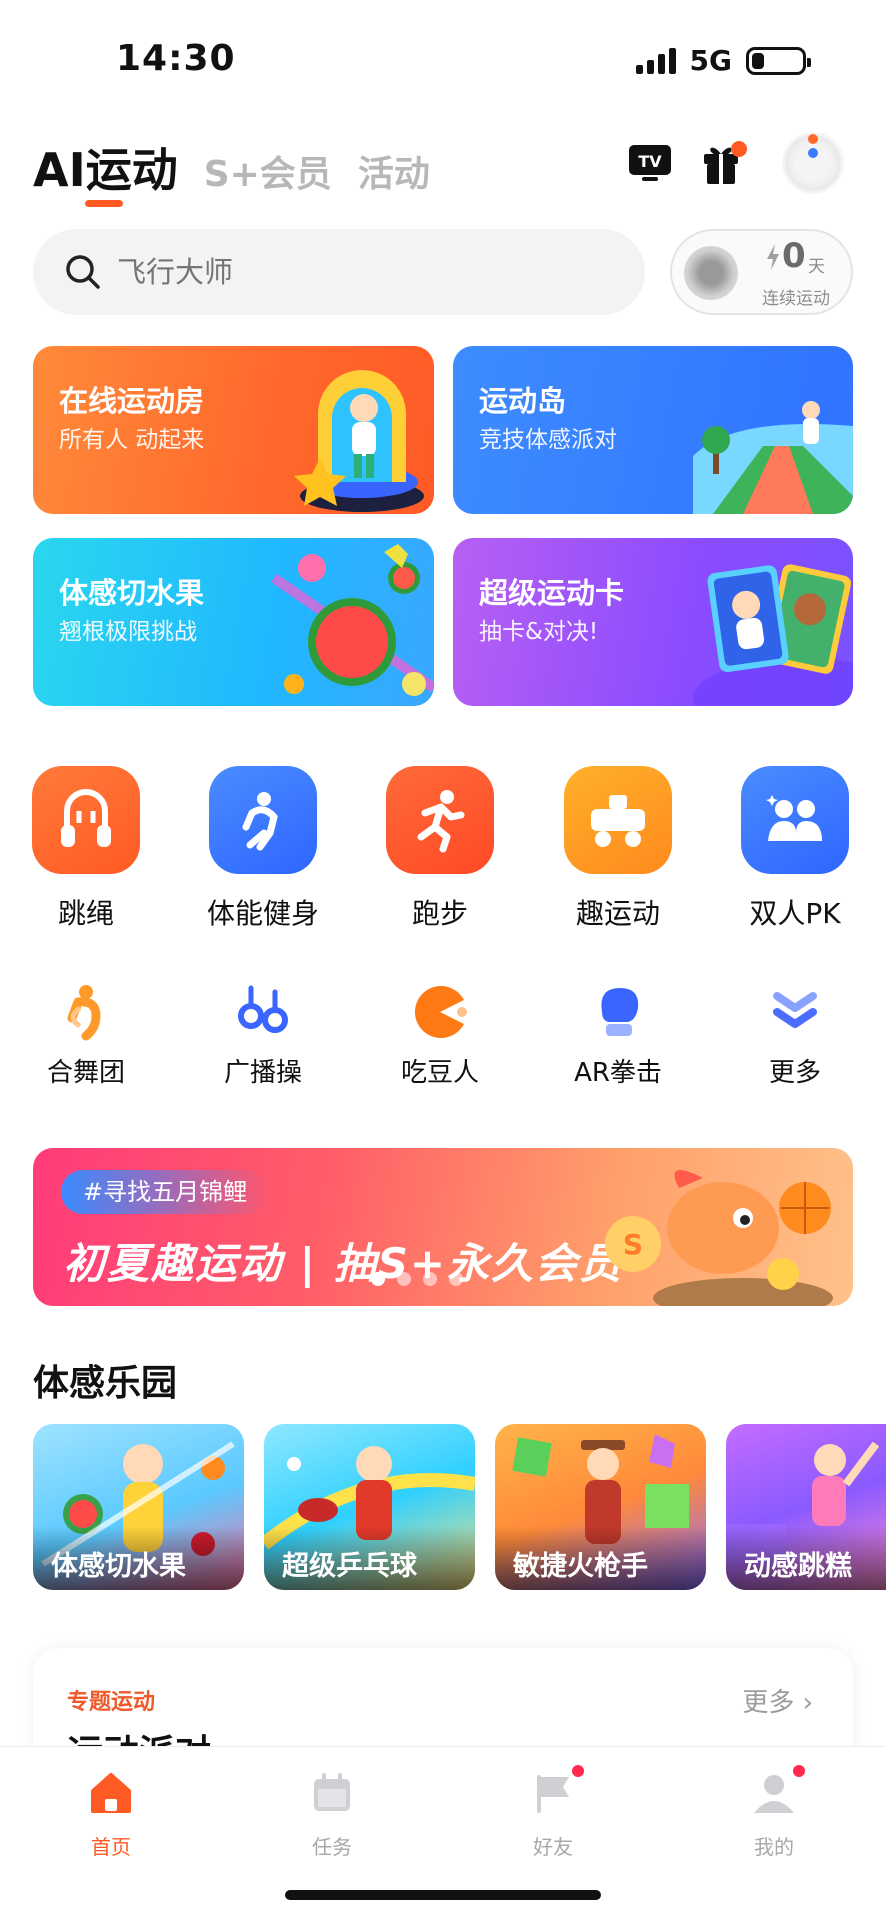  I want to click on tab-profile: 我的, so click(774, 1811).